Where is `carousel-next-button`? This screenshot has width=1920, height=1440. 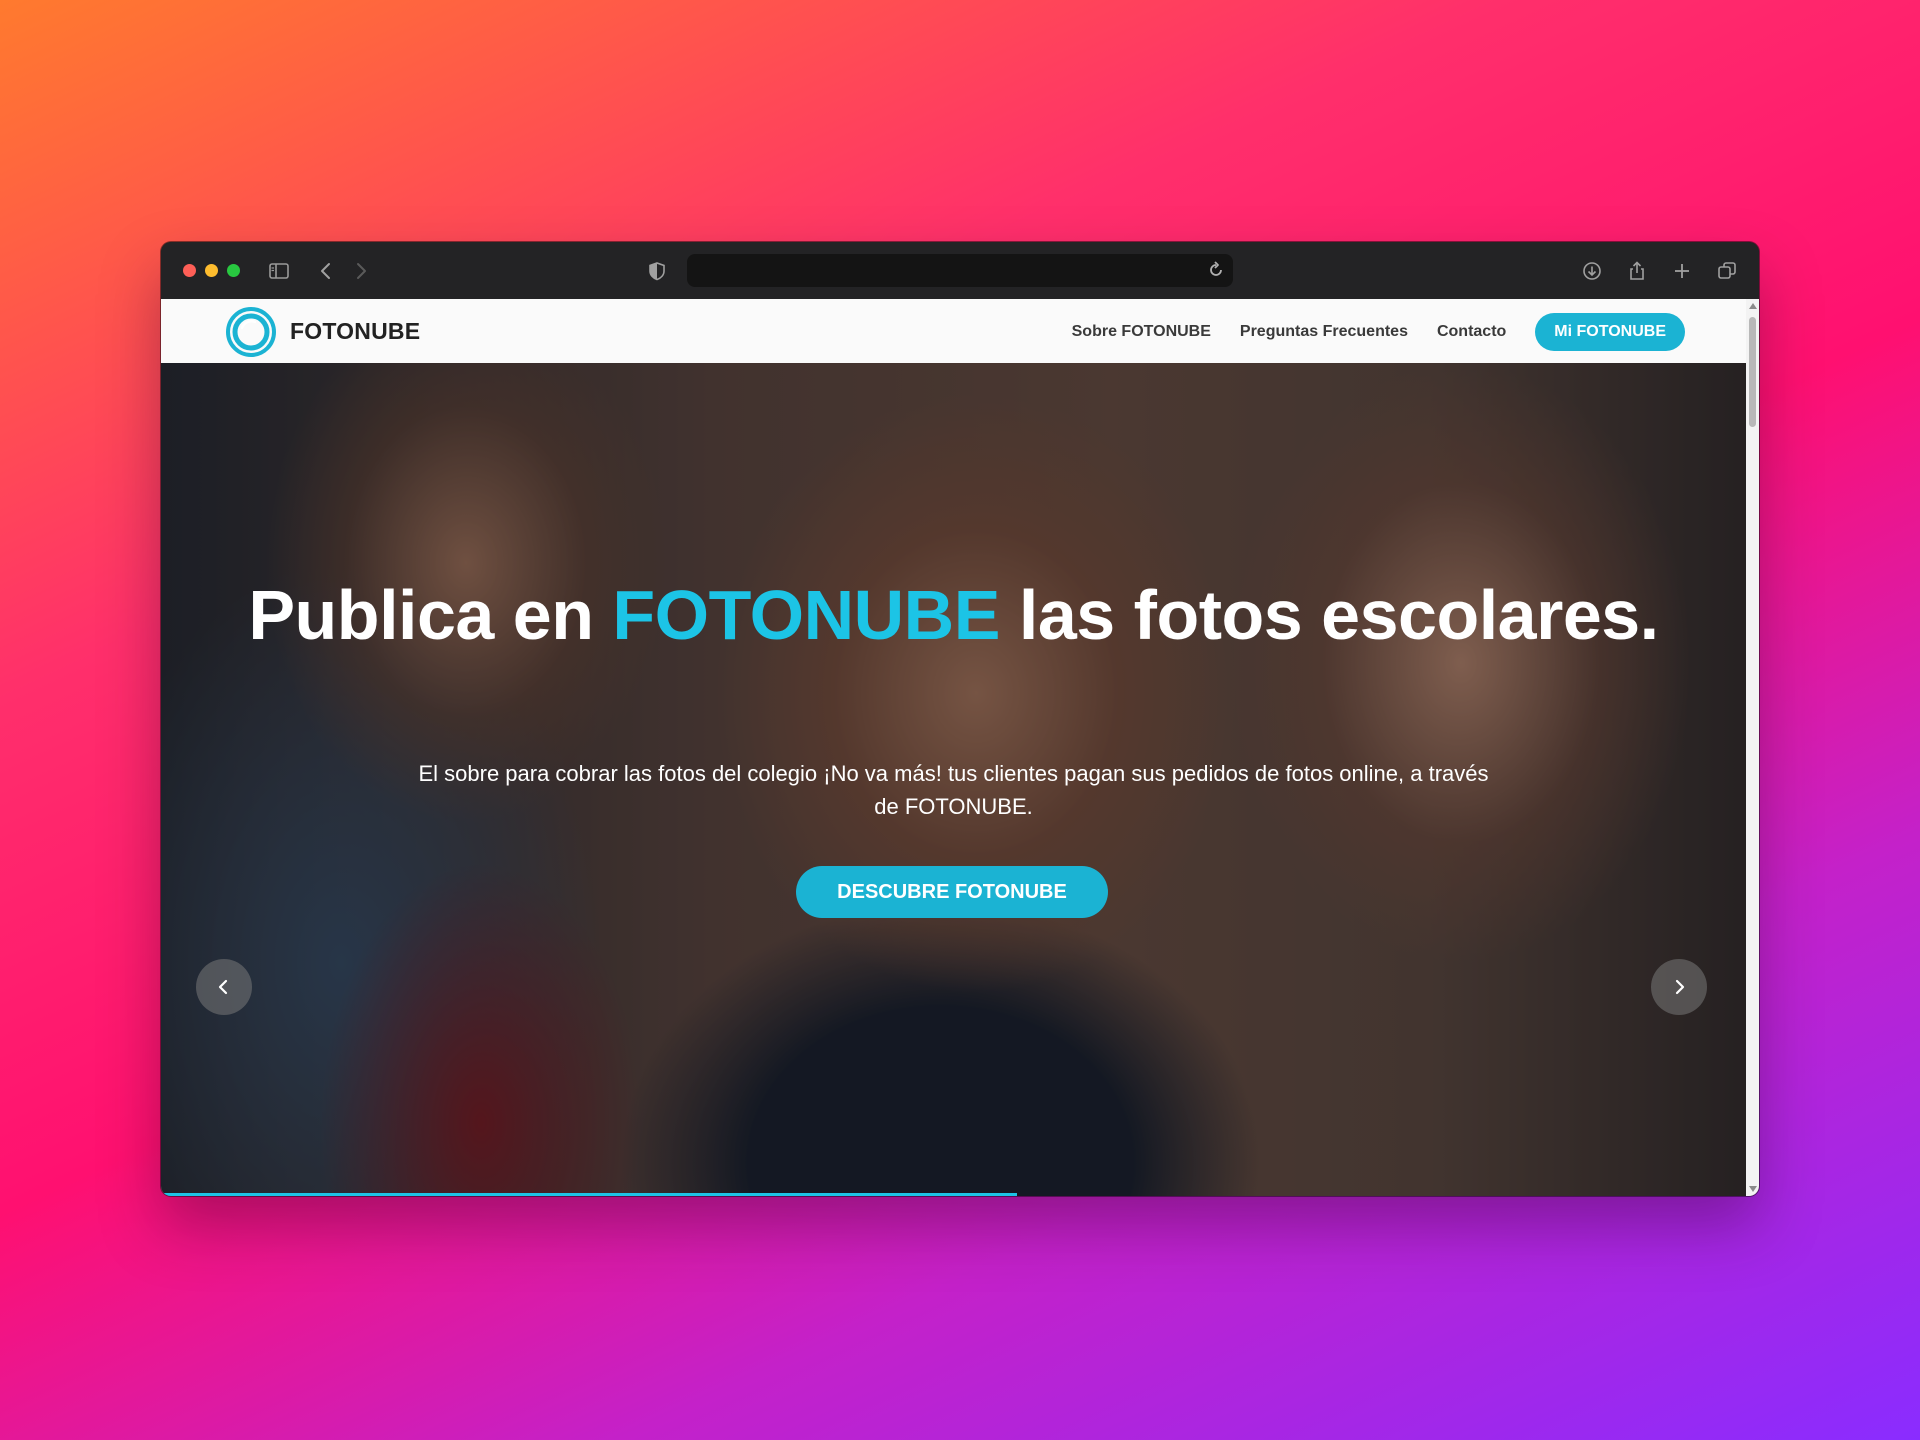
carousel-next-button is located at coordinates (1679, 987).